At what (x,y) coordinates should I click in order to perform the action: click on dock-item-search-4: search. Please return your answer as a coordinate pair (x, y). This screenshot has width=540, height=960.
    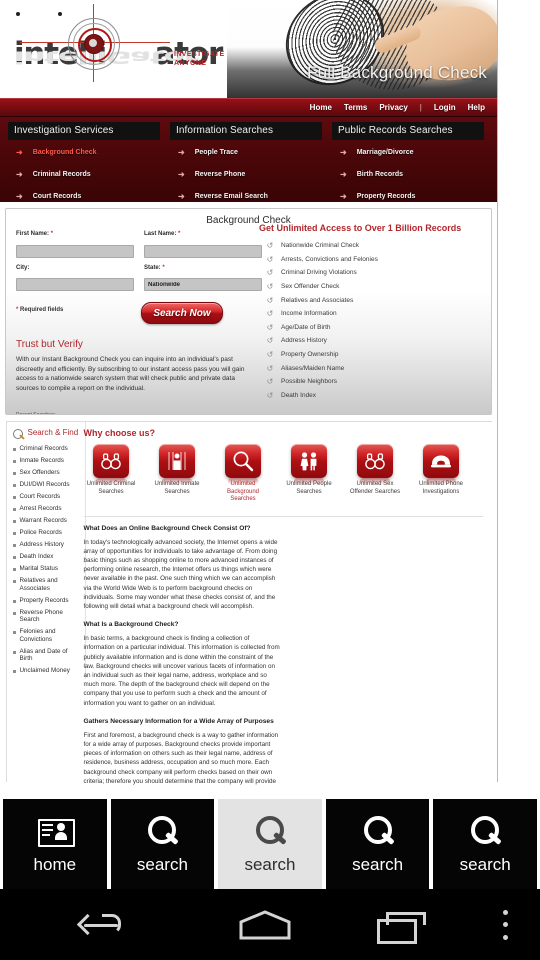
    Looking at the image, I should click on (485, 844).